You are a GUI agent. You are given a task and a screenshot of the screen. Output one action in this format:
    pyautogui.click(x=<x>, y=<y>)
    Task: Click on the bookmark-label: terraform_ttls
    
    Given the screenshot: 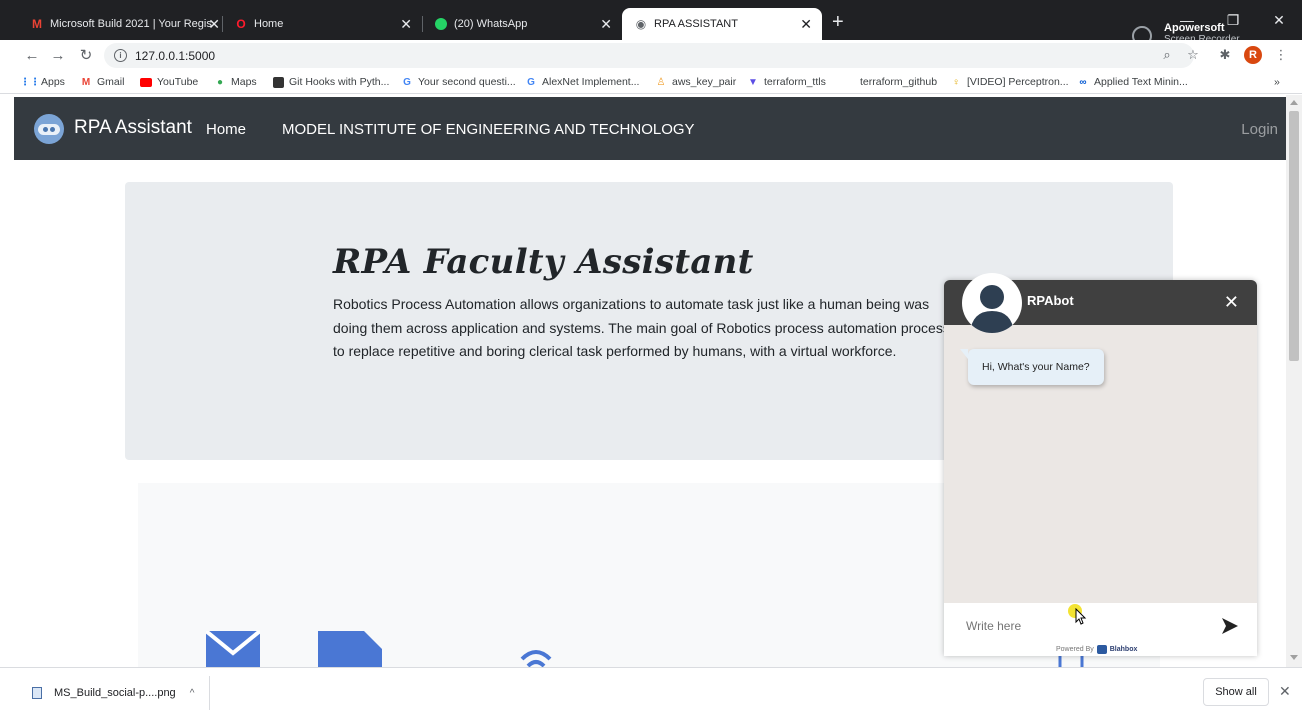 What is the action you would take?
    pyautogui.click(x=795, y=82)
    